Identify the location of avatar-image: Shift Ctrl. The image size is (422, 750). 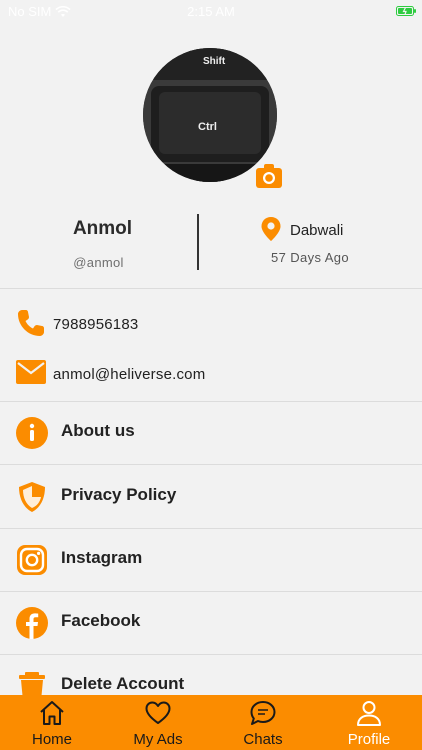
(210, 115).